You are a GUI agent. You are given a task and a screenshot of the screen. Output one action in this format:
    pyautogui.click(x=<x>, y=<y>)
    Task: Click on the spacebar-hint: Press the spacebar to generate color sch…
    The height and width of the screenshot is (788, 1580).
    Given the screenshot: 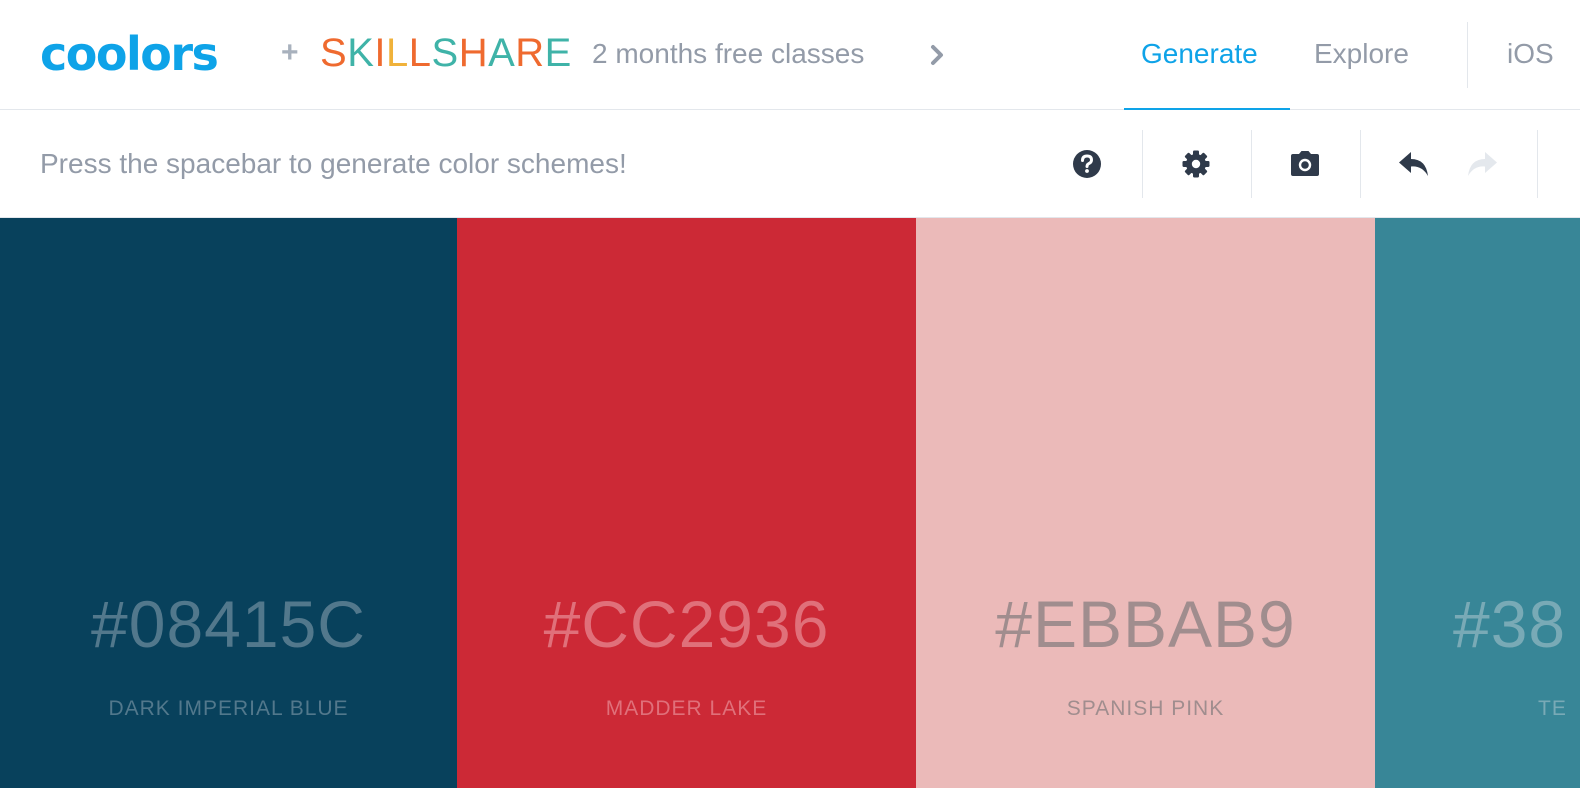 What is the action you would take?
    pyautogui.click(x=333, y=163)
    